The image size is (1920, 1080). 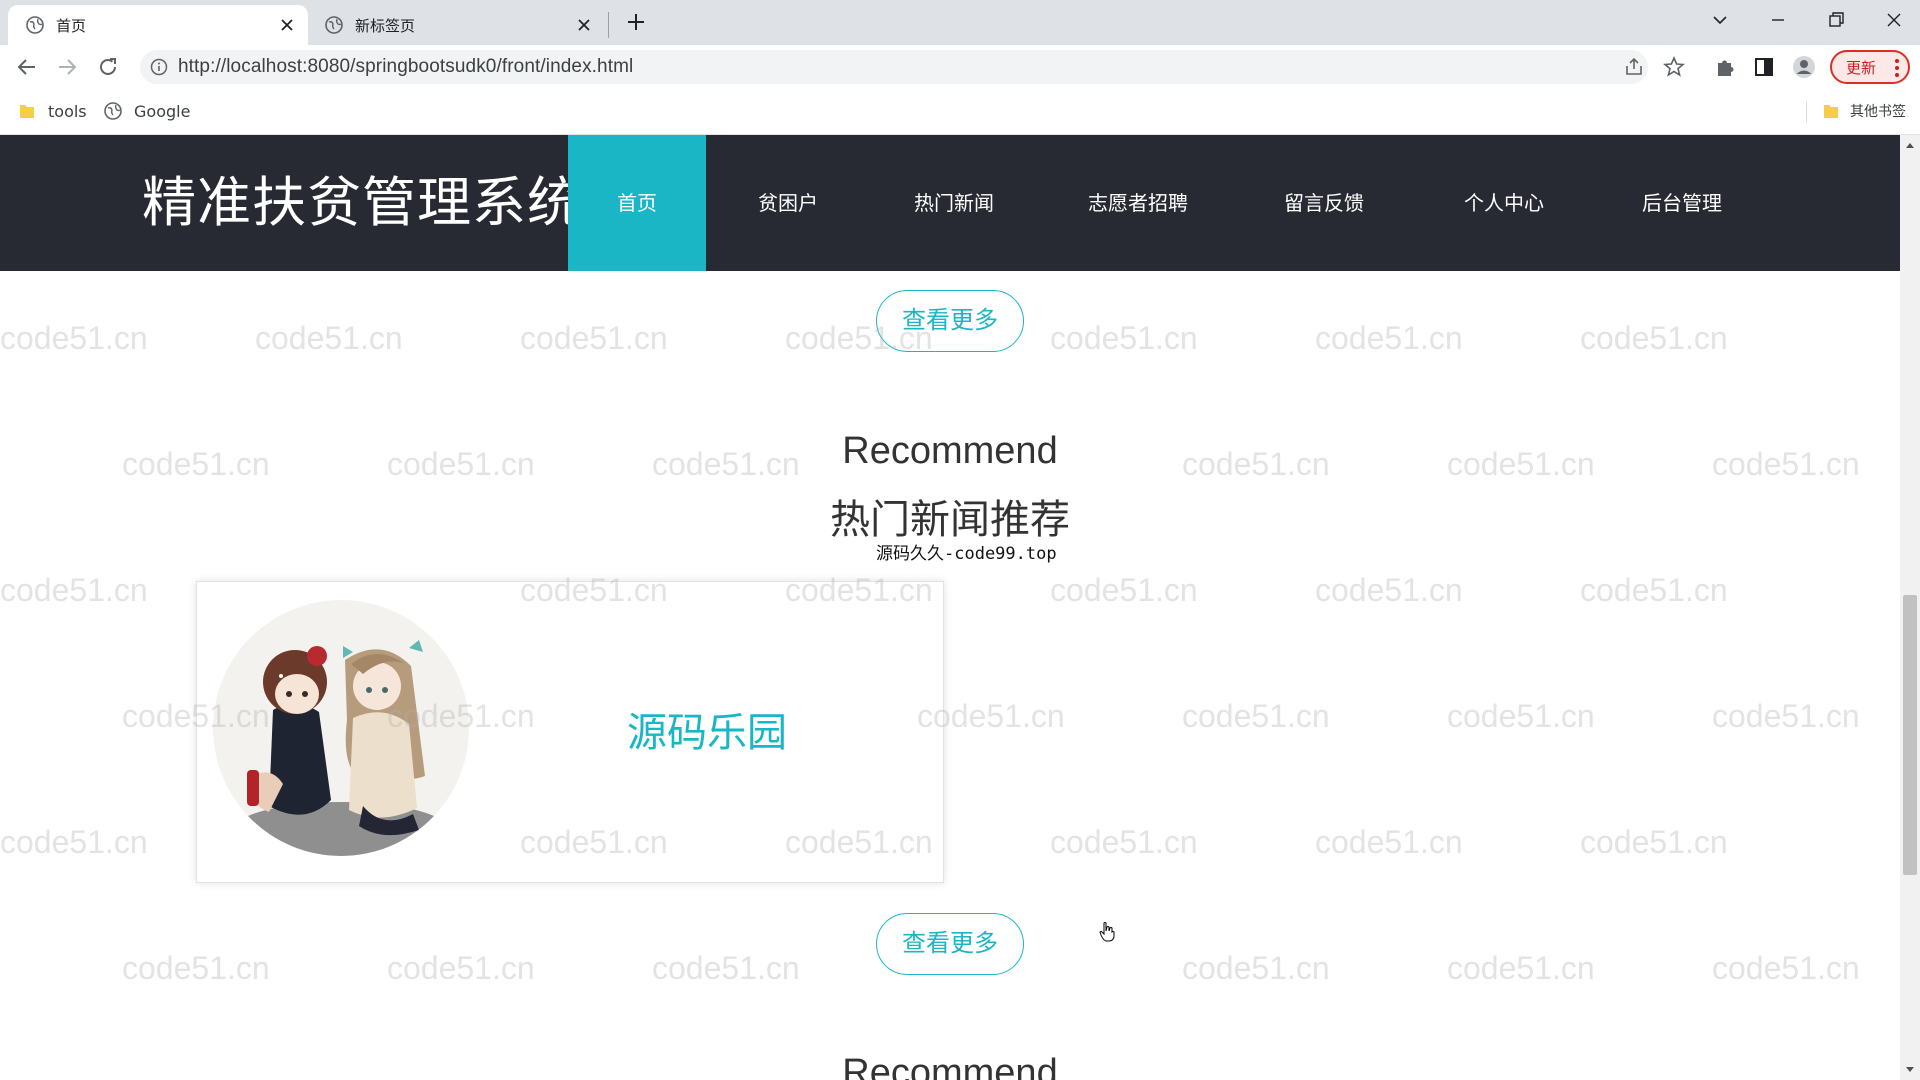 I want to click on info-icon, so click(x=159, y=67).